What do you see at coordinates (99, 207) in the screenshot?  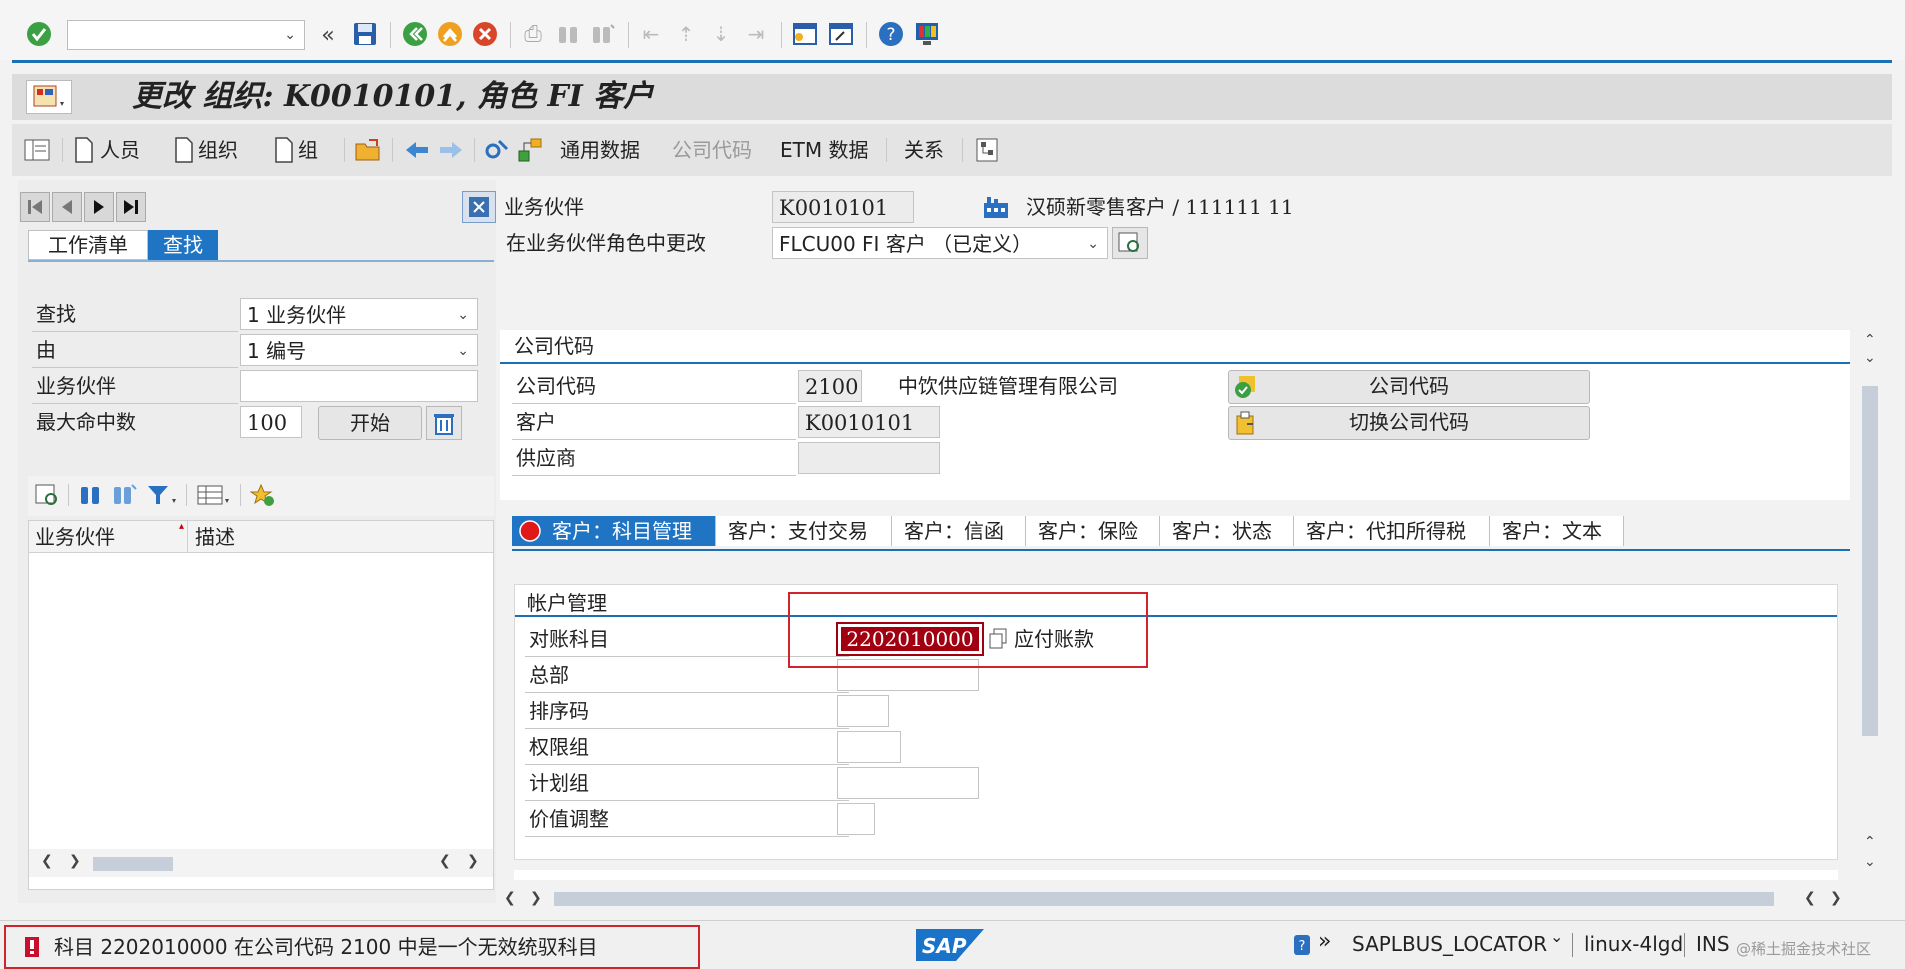 I see `next-record-button` at bounding box center [99, 207].